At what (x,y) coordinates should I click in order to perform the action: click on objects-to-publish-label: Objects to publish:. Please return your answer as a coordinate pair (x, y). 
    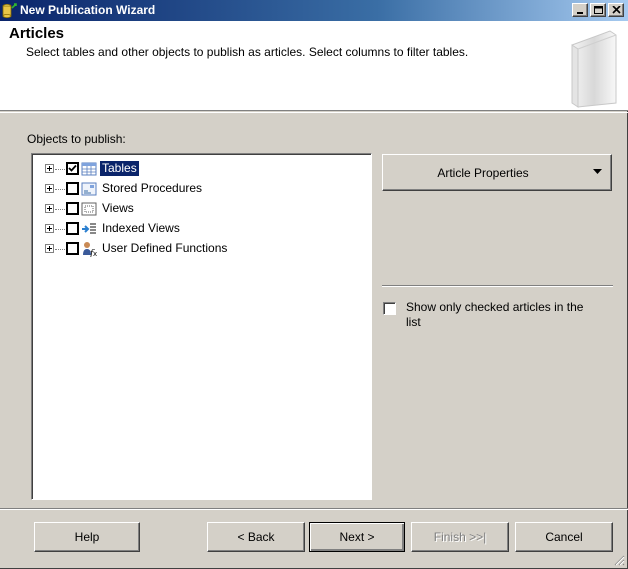
    Looking at the image, I should click on (76, 139).